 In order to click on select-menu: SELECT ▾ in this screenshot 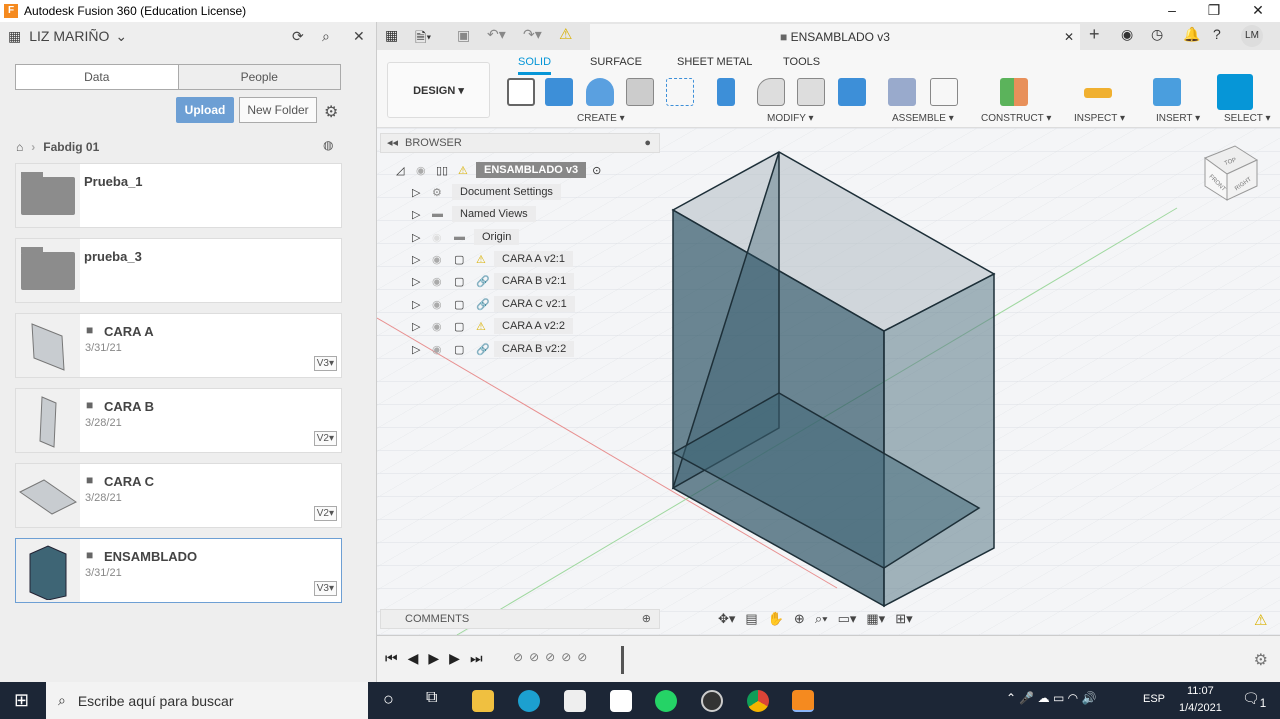, I will do `click(1247, 118)`.